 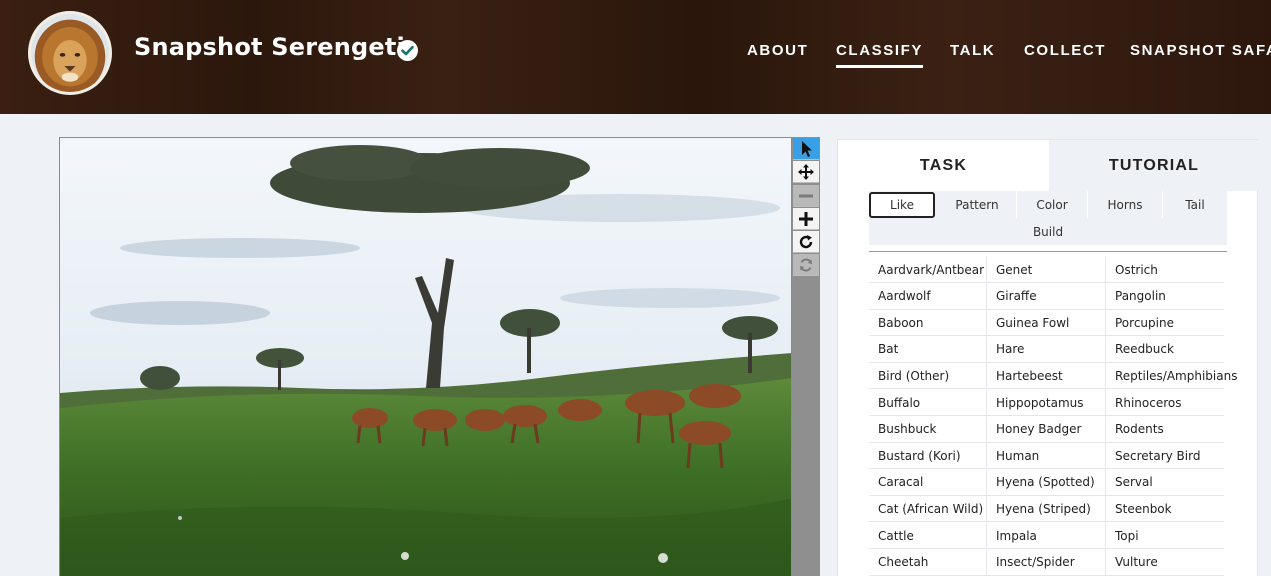 What do you see at coordinates (928, 403) in the screenshot?
I see `species-item: Buffalo` at bounding box center [928, 403].